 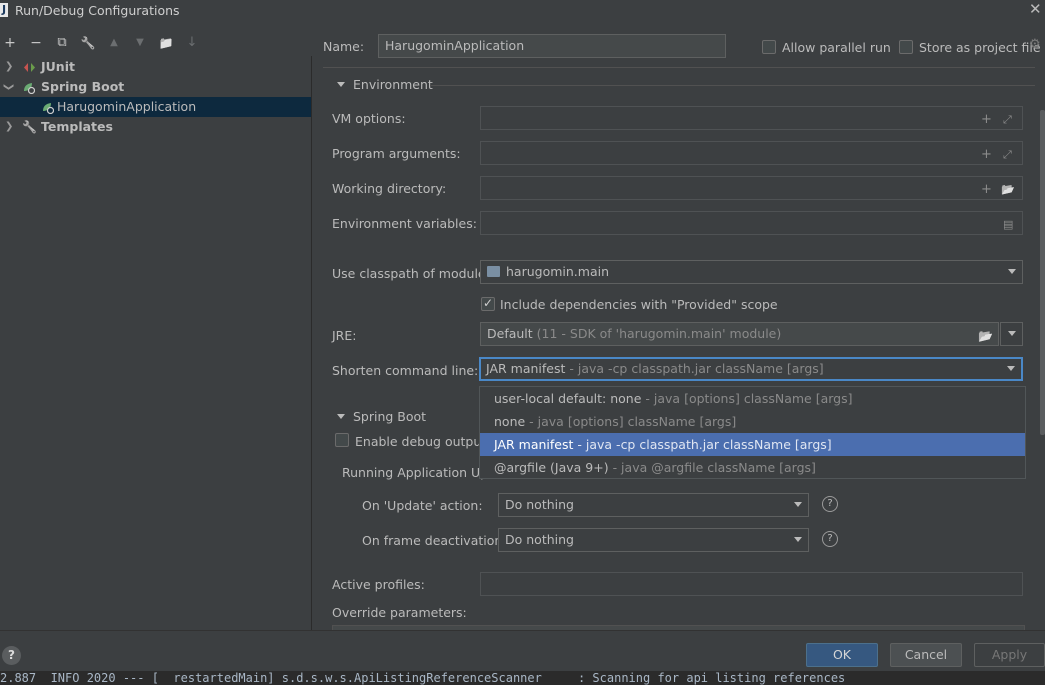 What do you see at coordinates (4, 10) in the screenshot?
I see `intellij-app-icon: J` at bounding box center [4, 10].